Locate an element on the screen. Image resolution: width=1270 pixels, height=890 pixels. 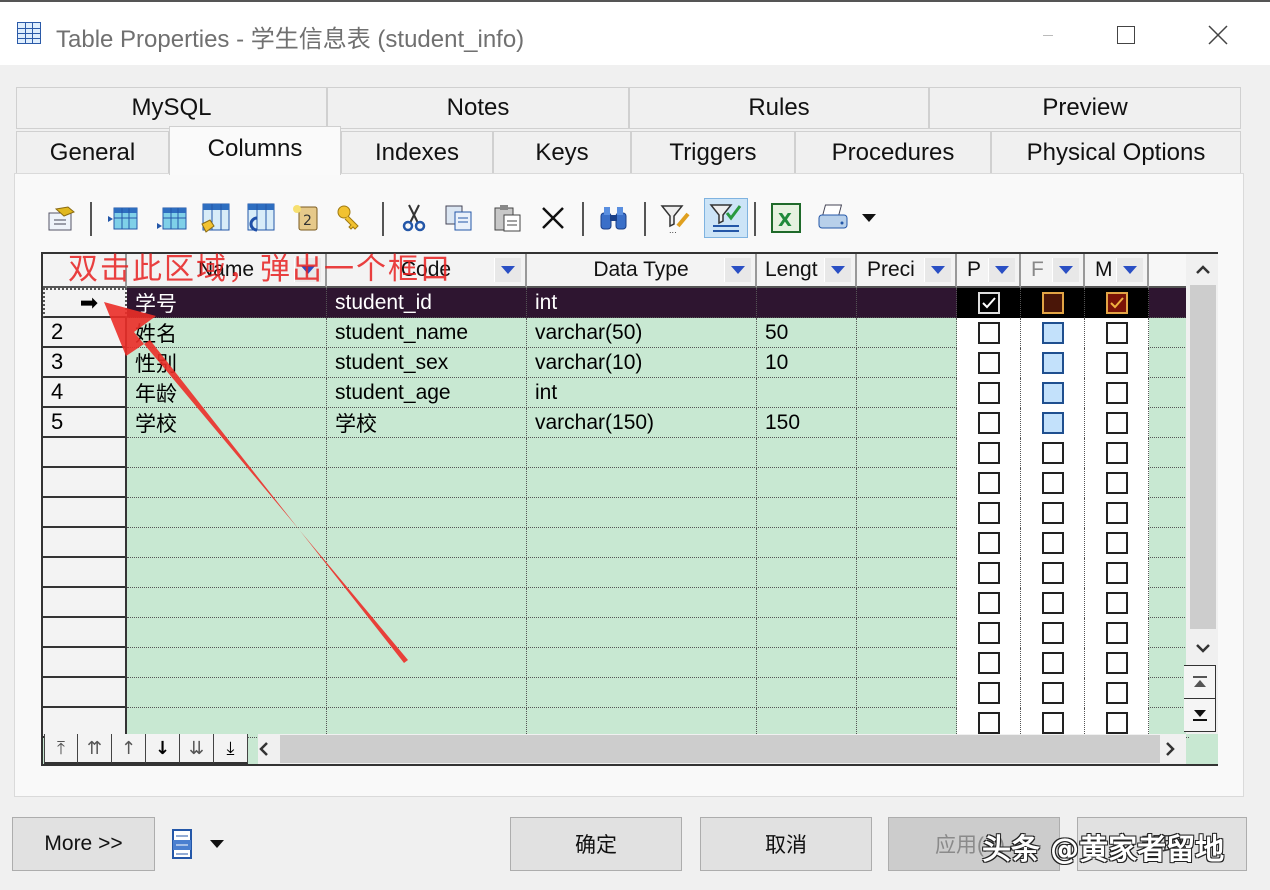
row-header: ➡ is located at coordinates (85, 303).